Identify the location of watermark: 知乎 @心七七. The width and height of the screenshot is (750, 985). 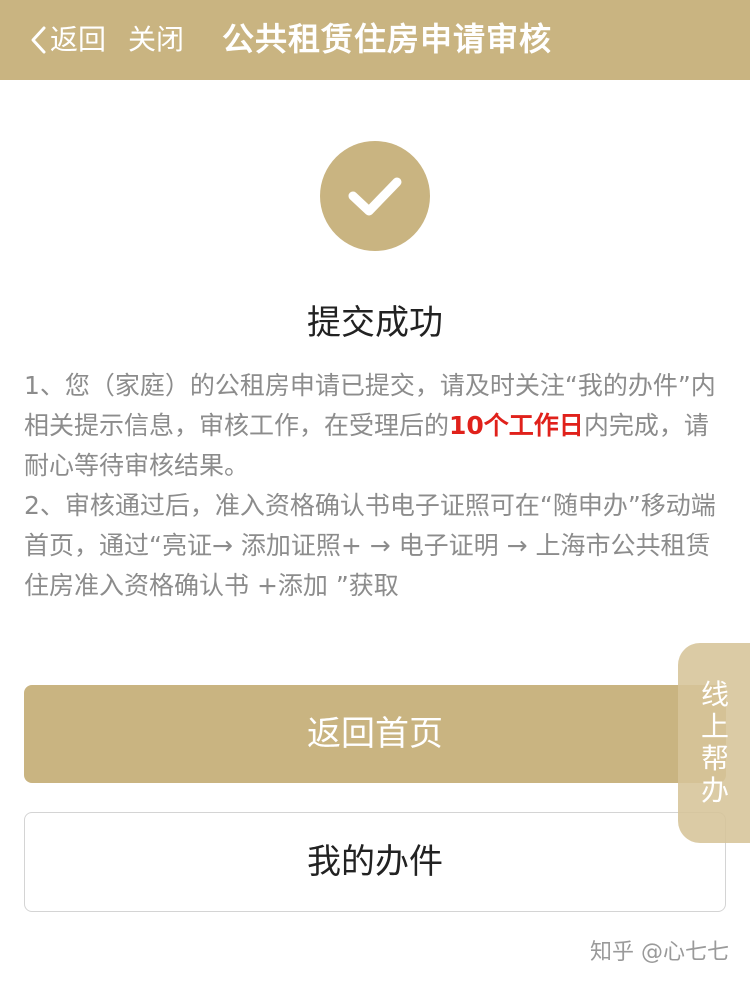
(659, 952).